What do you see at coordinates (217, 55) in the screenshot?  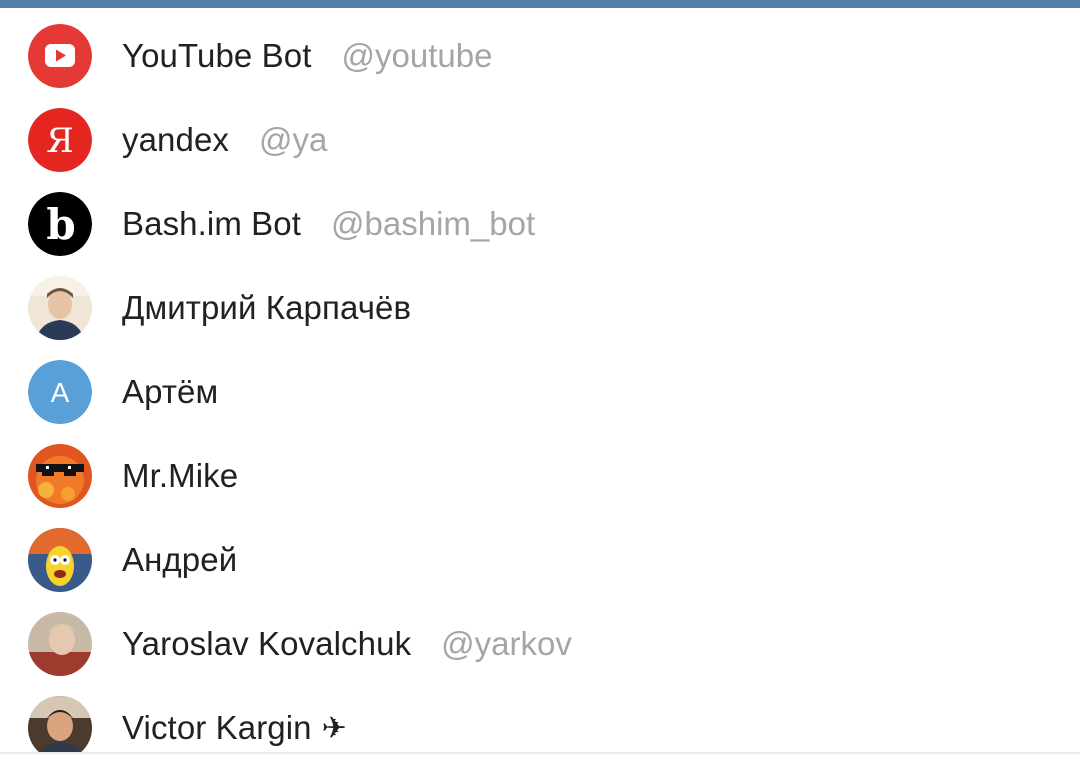 I see `contact-name: YouTube Bot` at bounding box center [217, 55].